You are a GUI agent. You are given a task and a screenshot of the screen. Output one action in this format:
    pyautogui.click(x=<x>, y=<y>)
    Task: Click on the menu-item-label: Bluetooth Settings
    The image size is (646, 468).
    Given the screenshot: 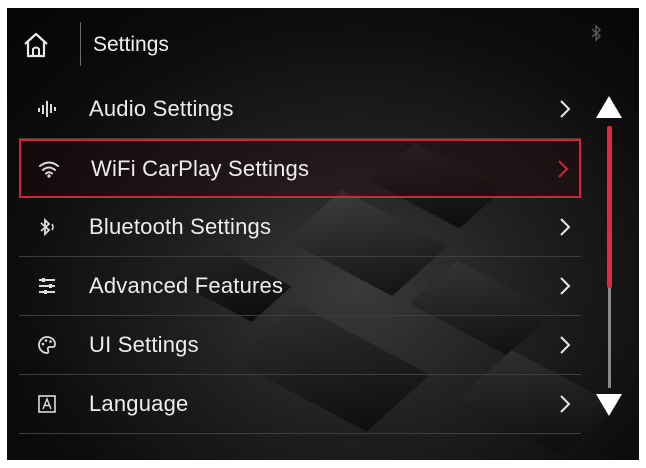 What is the action you would take?
    pyautogui.click(x=180, y=226)
    